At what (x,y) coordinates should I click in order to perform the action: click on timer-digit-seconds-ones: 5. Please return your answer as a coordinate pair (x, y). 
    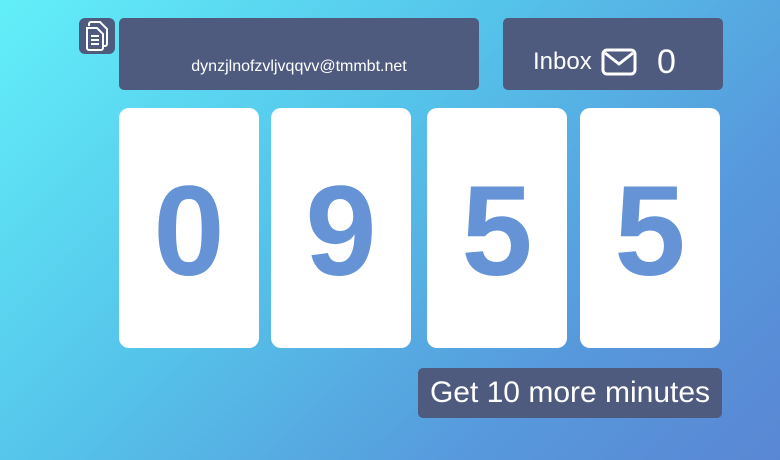
    Looking at the image, I should click on (650, 228).